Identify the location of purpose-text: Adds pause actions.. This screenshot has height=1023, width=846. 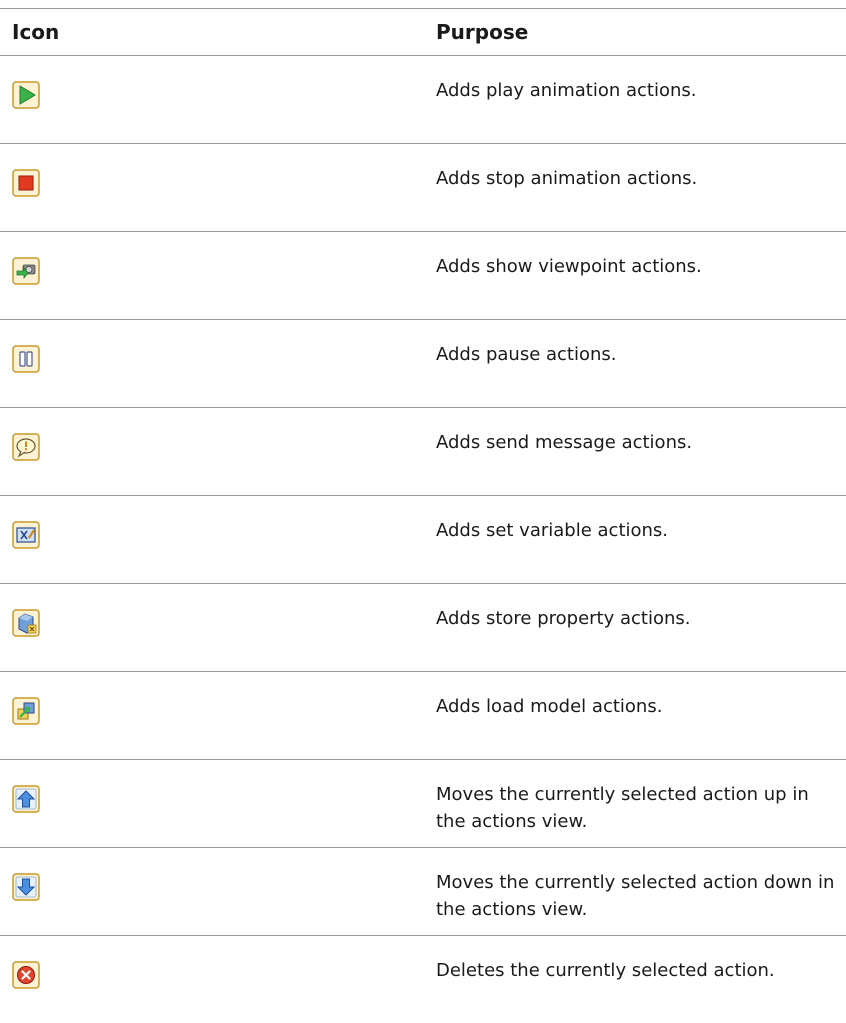
(526, 354).